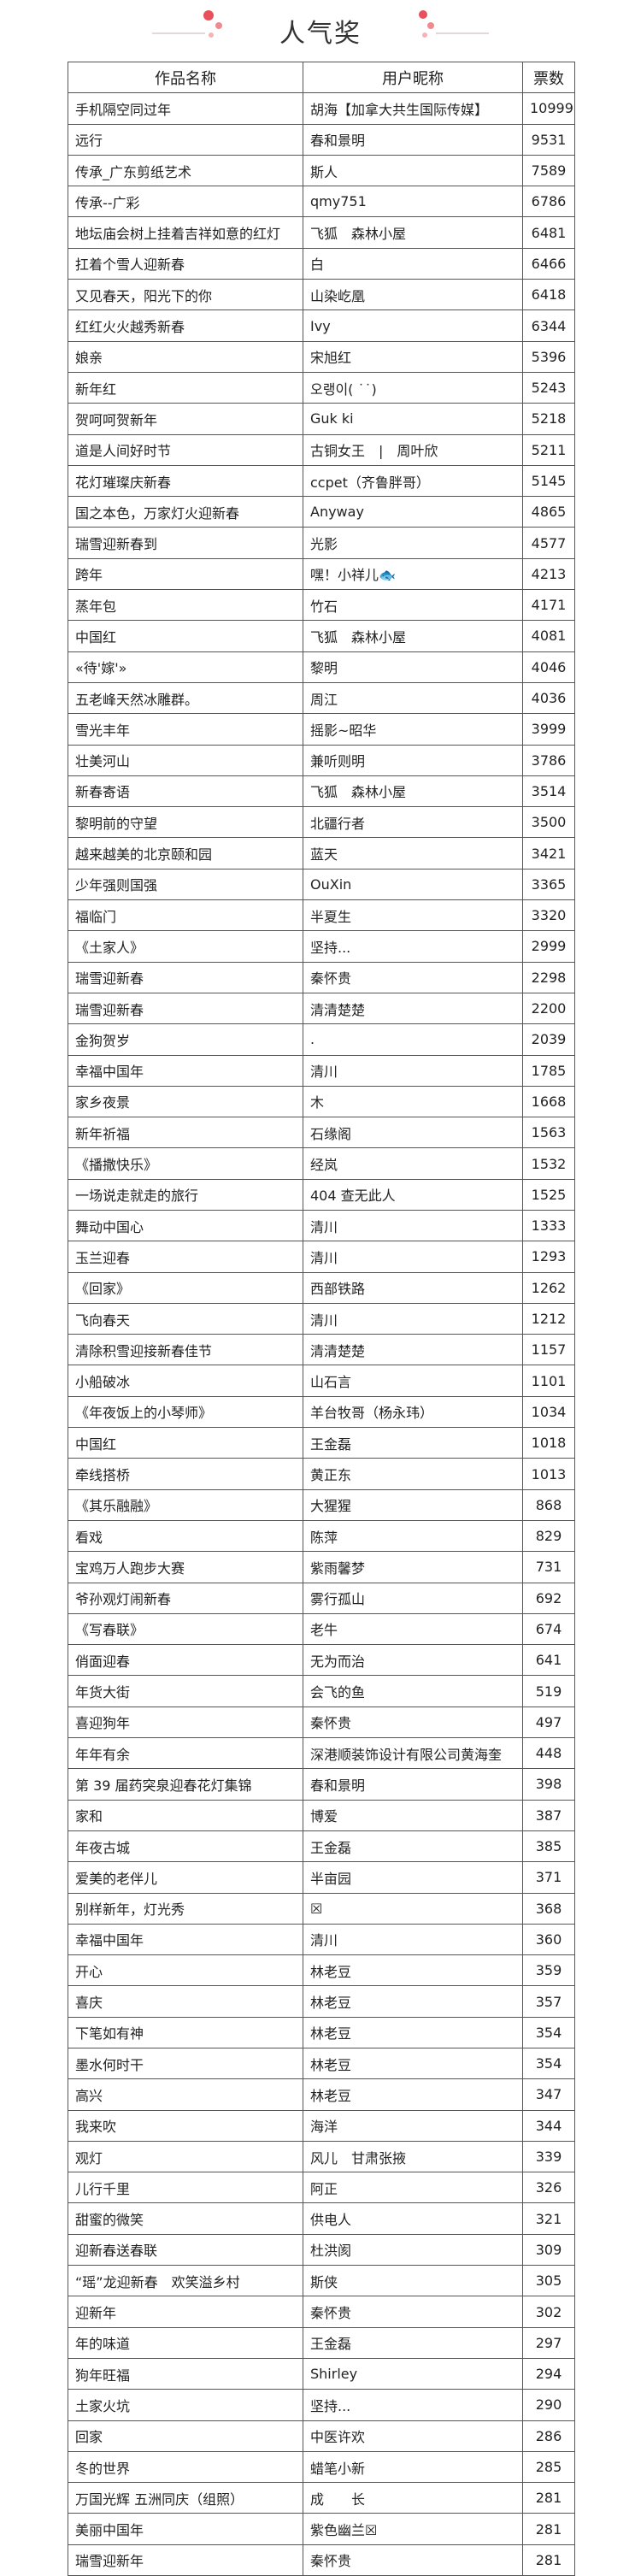 Image resolution: width=641 pixels, height=2576 pixels. Describe the element at coordinates (413, 1133) in the screenshot. I see `user-nickname-cell: 石缘阁` at that location.